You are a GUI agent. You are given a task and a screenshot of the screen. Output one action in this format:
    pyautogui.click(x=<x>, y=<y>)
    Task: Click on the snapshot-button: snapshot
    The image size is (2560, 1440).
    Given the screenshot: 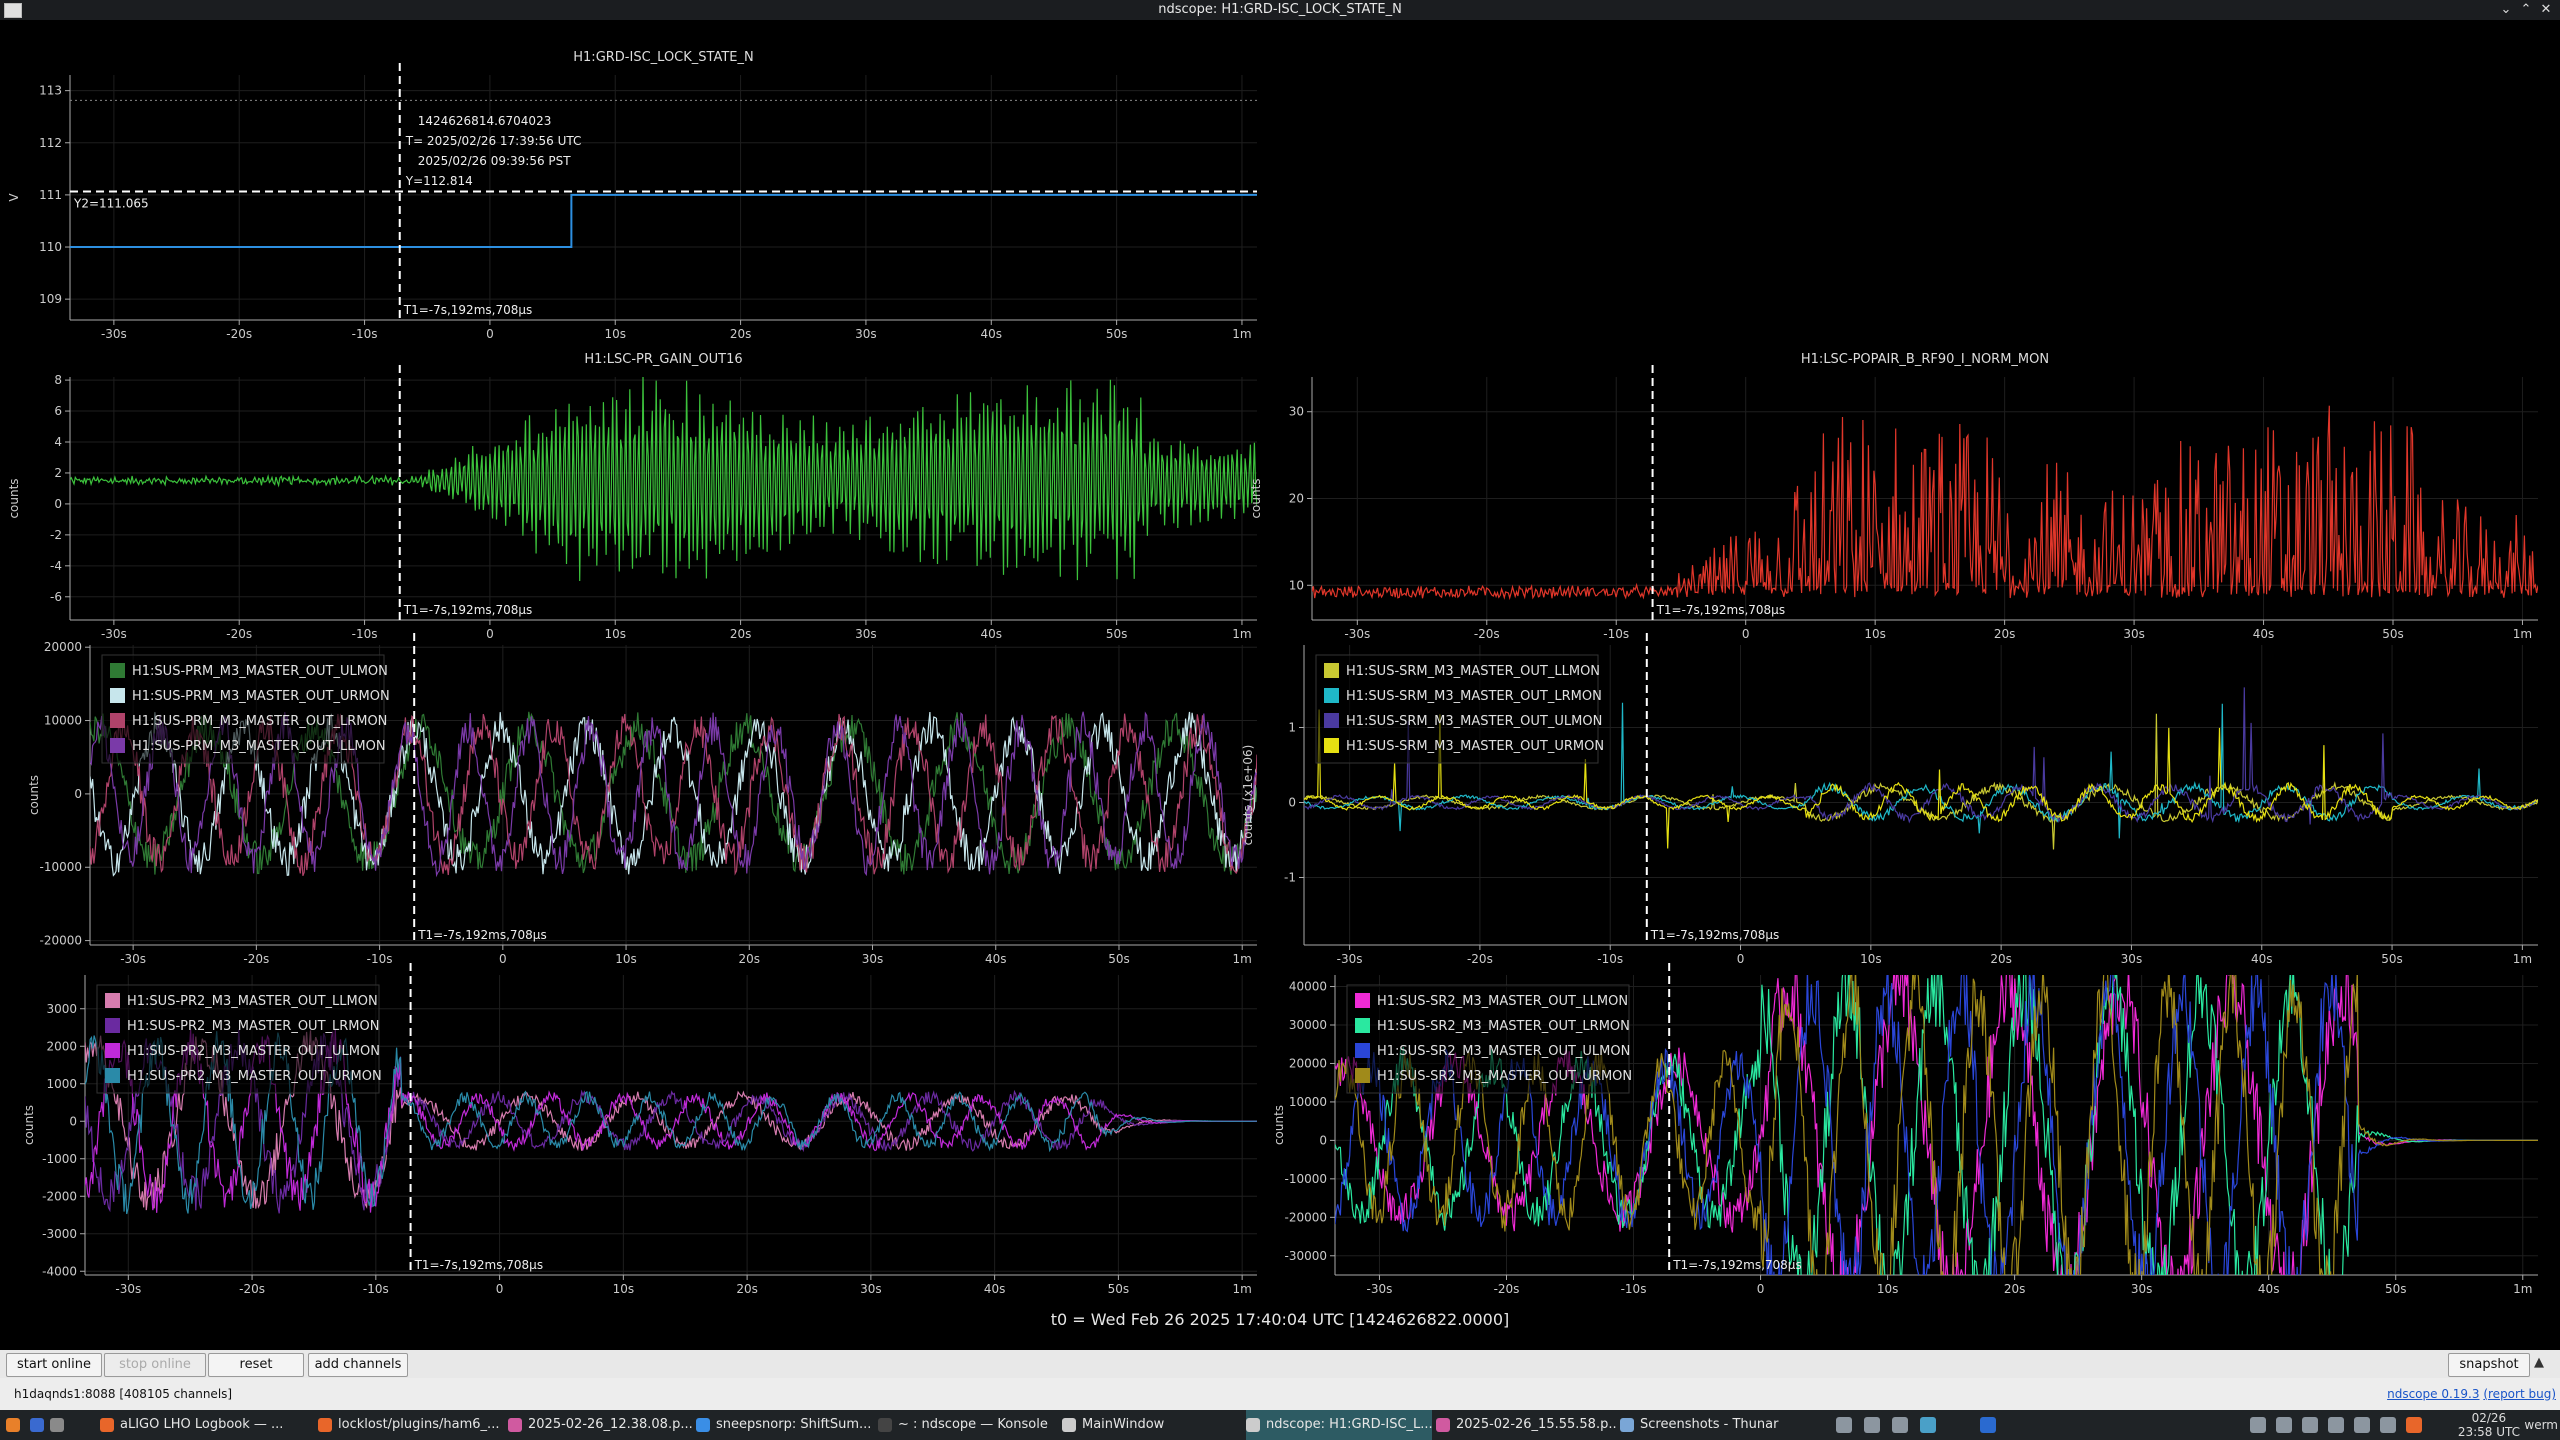 What is the action you would take?
    pyautogui.click(x=2489, y=1365)
    